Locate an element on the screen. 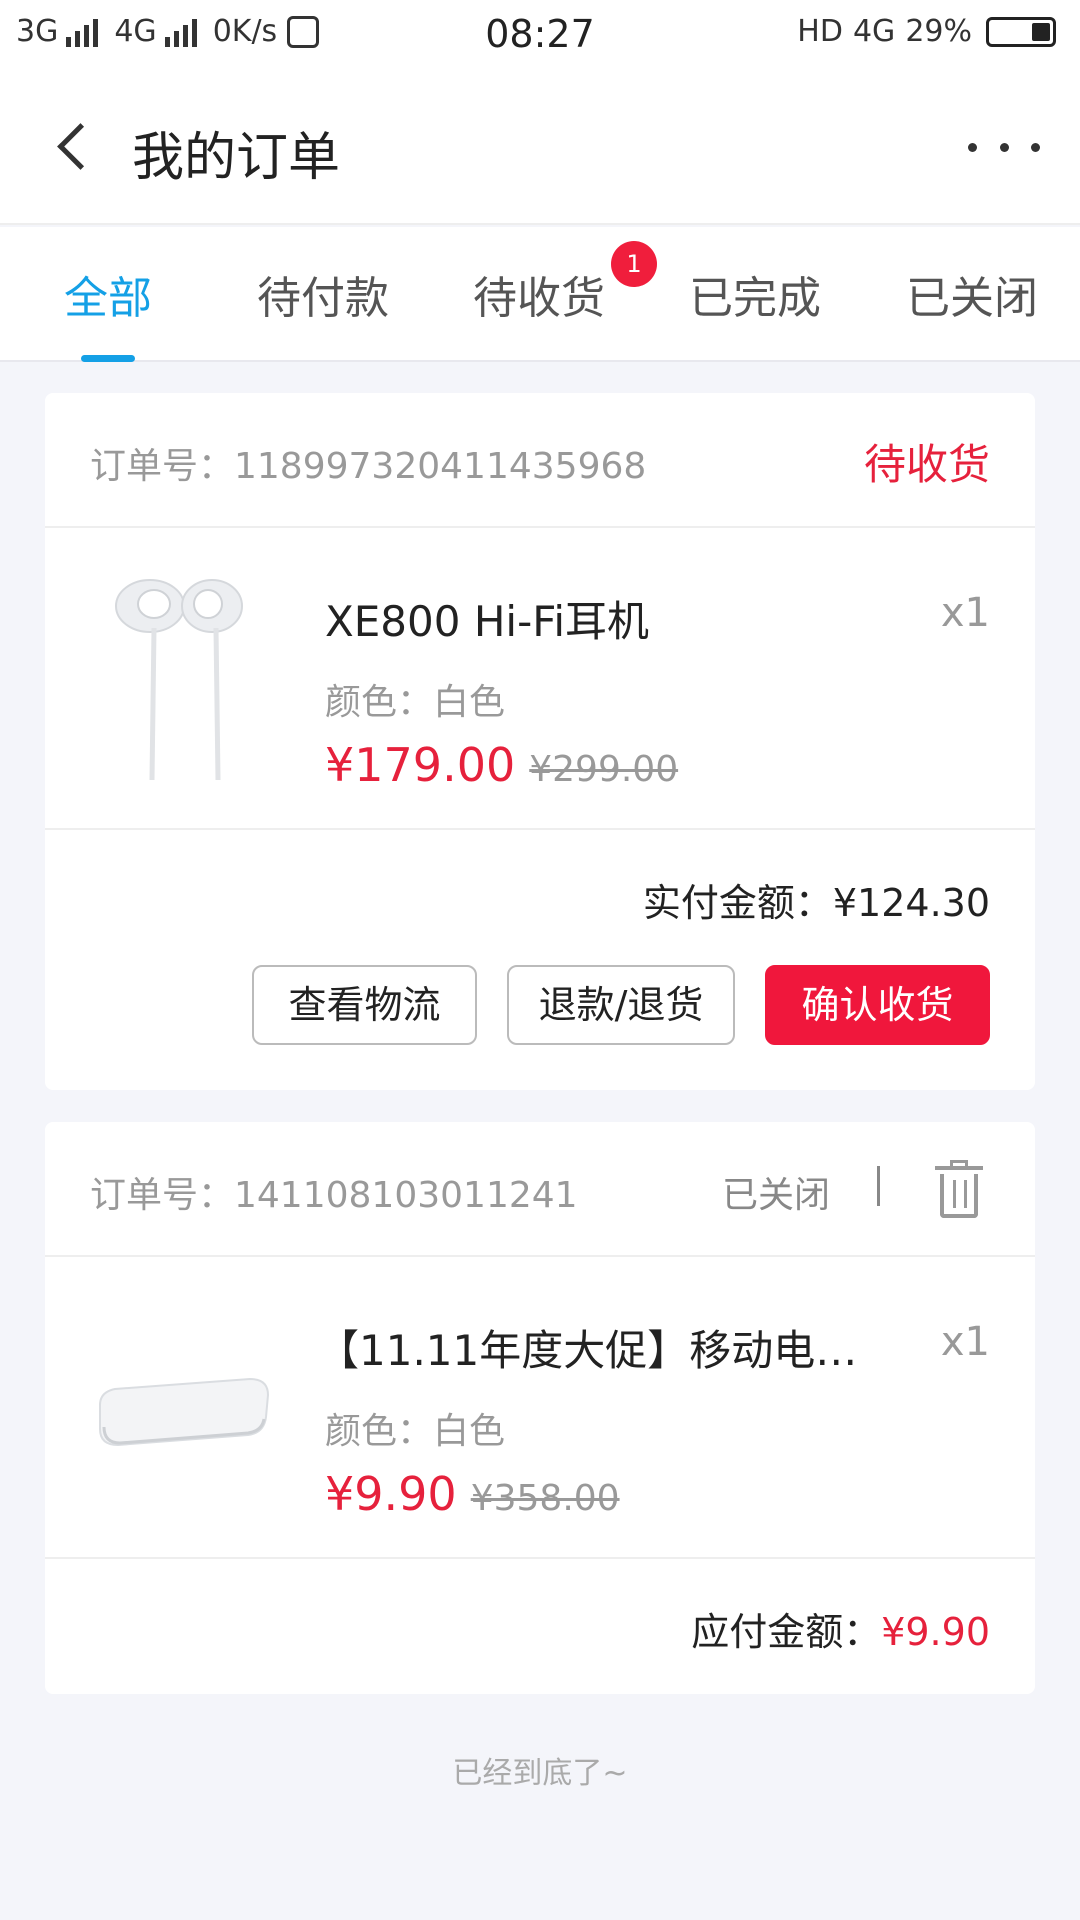 This screenshot has width=1080, height=1920. tab-completed: 已完成 is located at coordinates (755, 294).